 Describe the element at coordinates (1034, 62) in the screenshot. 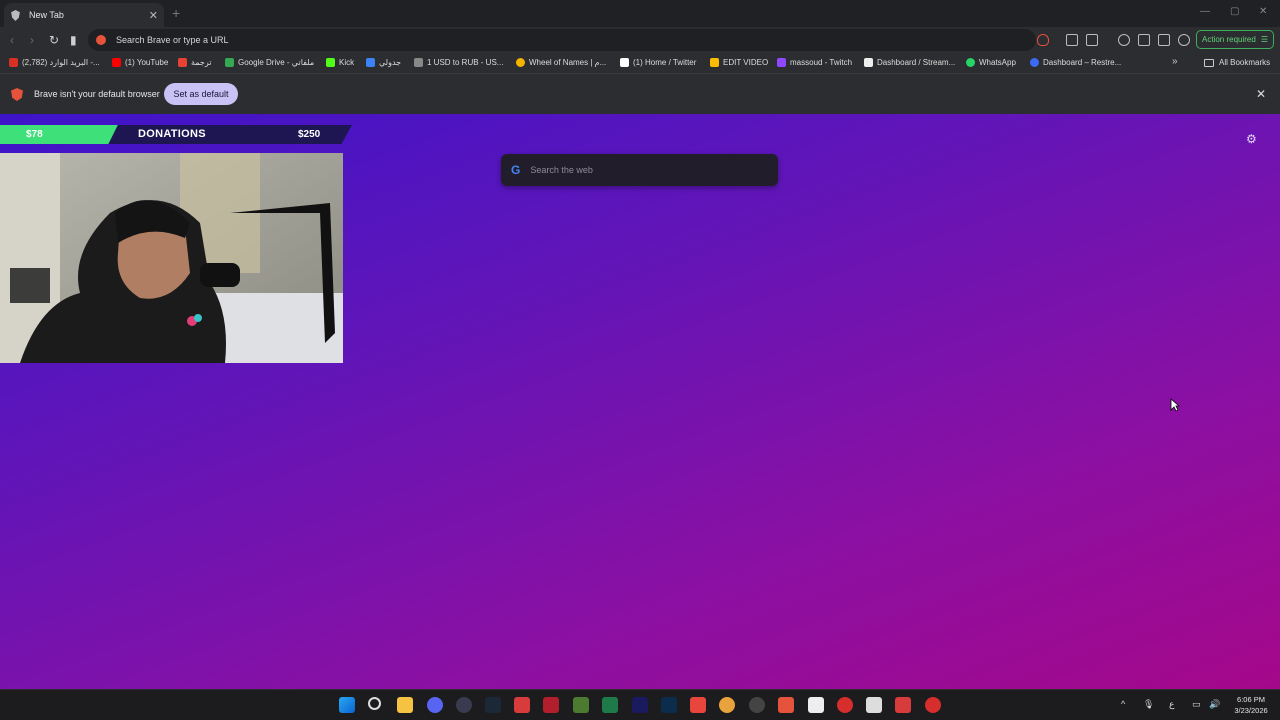

I see `restream-icon` at that location.